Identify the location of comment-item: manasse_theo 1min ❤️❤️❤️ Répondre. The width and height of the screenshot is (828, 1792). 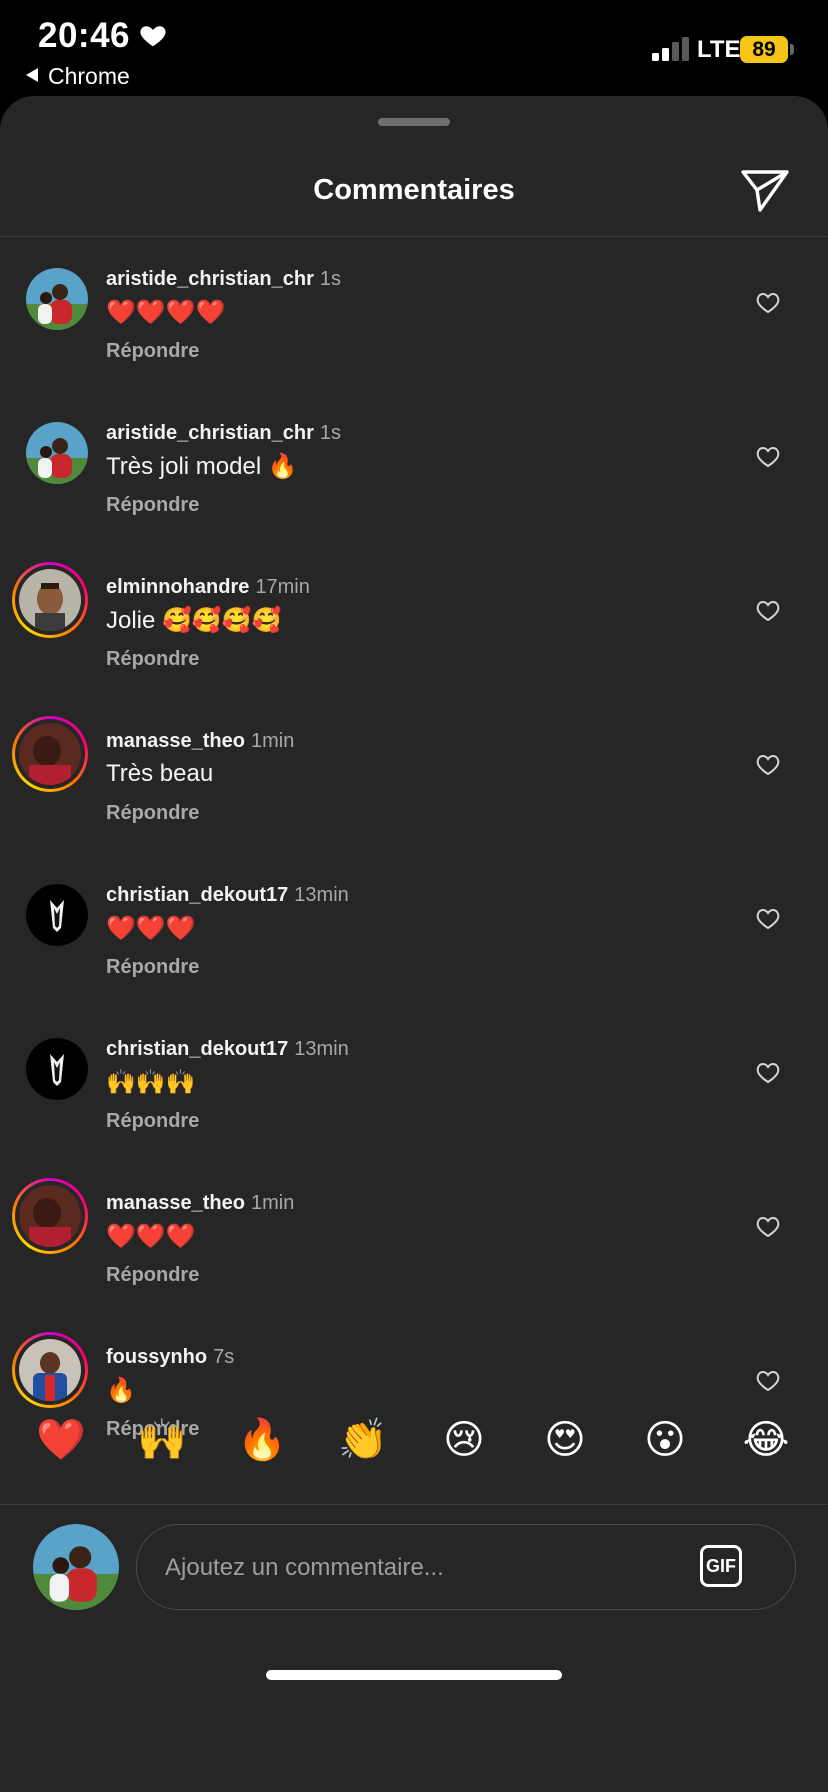
(414, 1262).